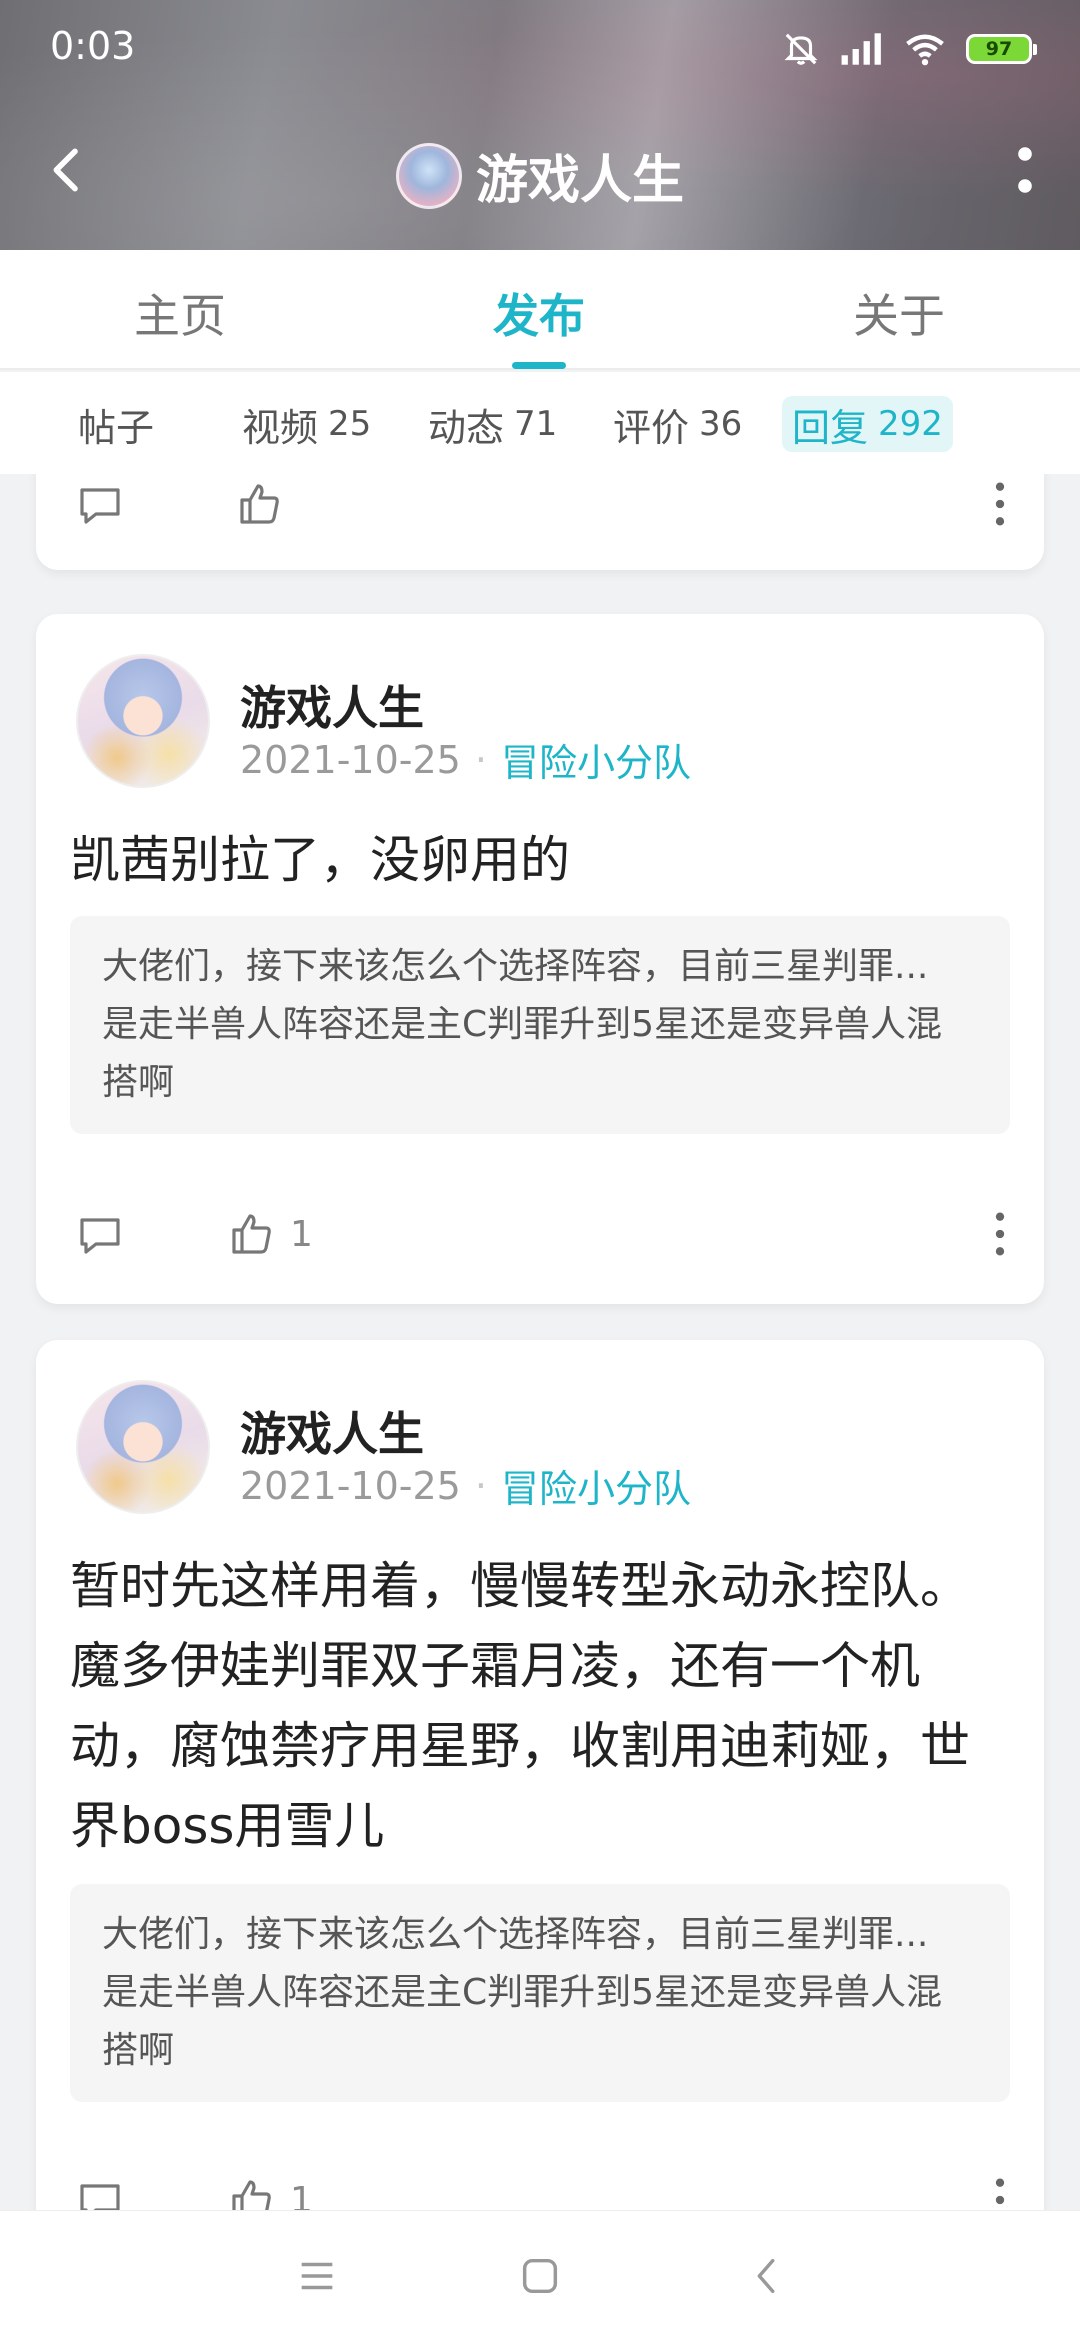 Image resolution: width=1080 pixels, height=2340 pixels. Describe the element at coordinates (925, 50) in the screenshot. I see `wifi-icon` at that location.